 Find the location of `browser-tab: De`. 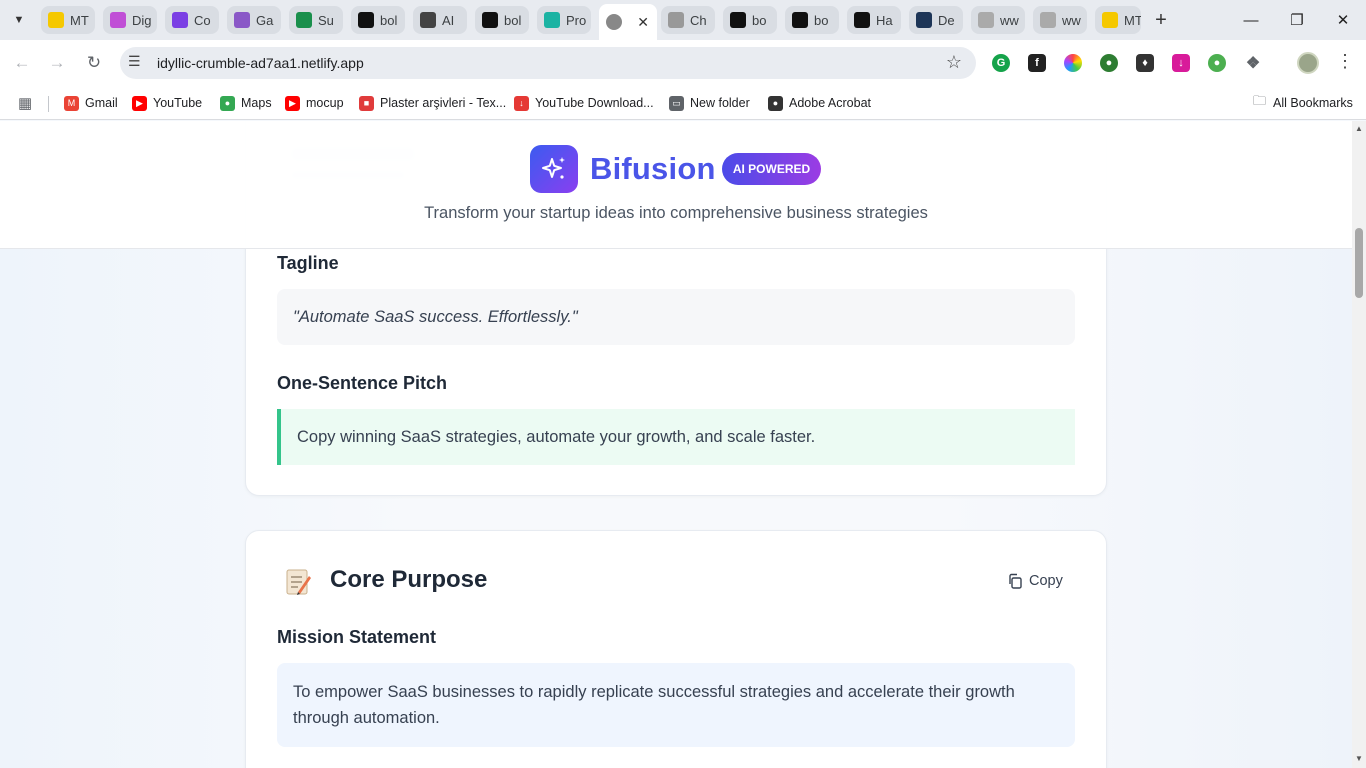

browser-tab: De is located at coordinates (936, 20).